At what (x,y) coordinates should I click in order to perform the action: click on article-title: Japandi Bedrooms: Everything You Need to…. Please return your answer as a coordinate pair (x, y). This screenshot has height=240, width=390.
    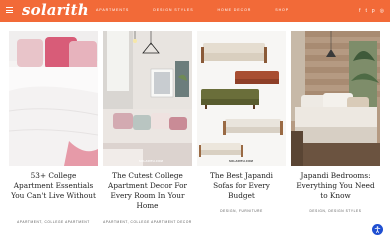
    Looking at the image, I should click on (335, 186).